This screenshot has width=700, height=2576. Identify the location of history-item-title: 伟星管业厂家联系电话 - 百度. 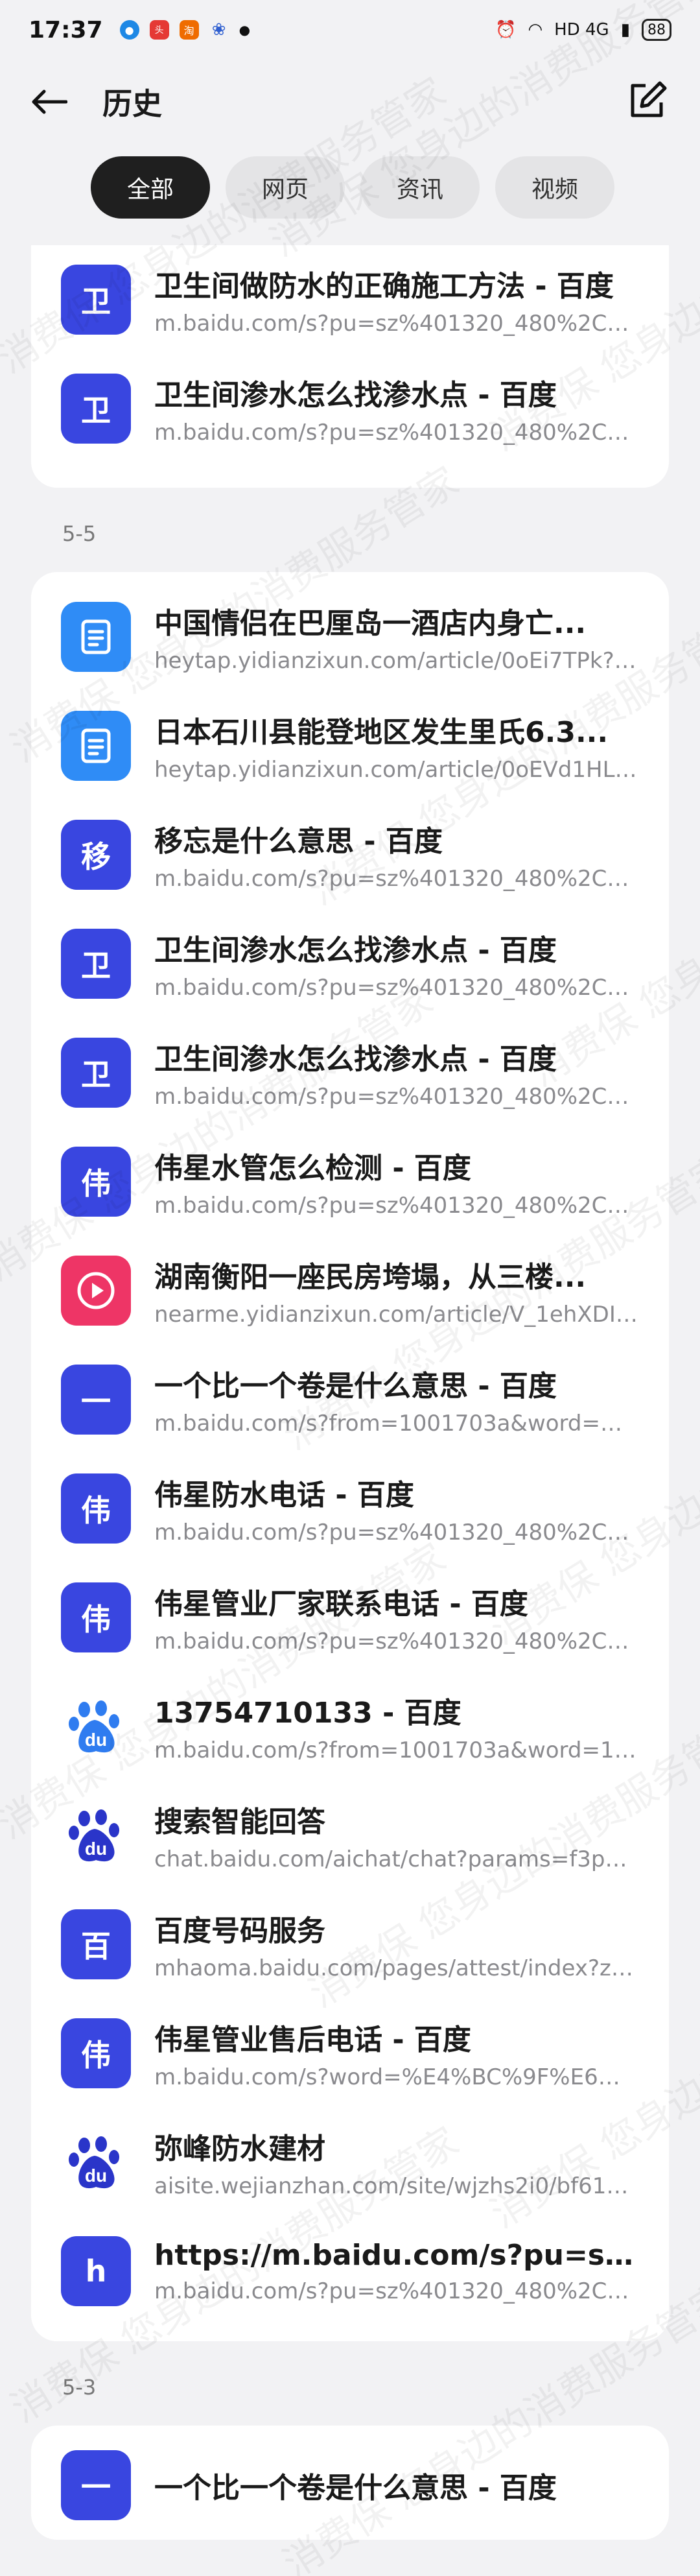
(341, 1604).